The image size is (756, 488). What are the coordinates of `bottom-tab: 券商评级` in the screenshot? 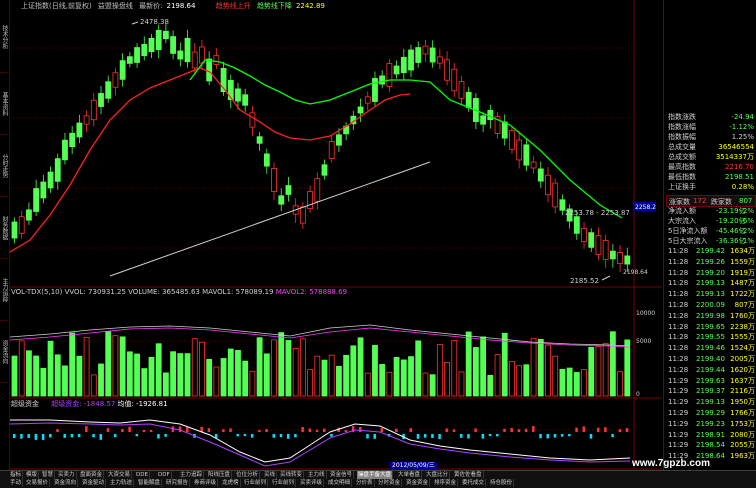 It's located at (206, 483).